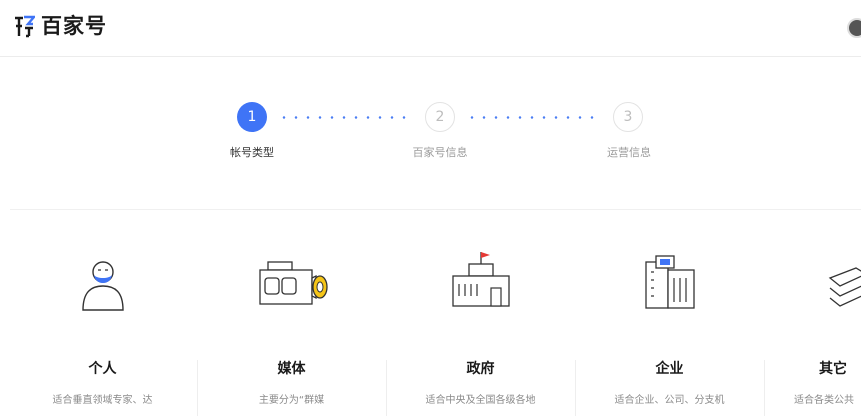 This screenshot has width=861, height=419. What do you see at coordinates (291, 369) in the screenshot?
I see `account-type-title: 媒体` at bounding box center [291, 369].